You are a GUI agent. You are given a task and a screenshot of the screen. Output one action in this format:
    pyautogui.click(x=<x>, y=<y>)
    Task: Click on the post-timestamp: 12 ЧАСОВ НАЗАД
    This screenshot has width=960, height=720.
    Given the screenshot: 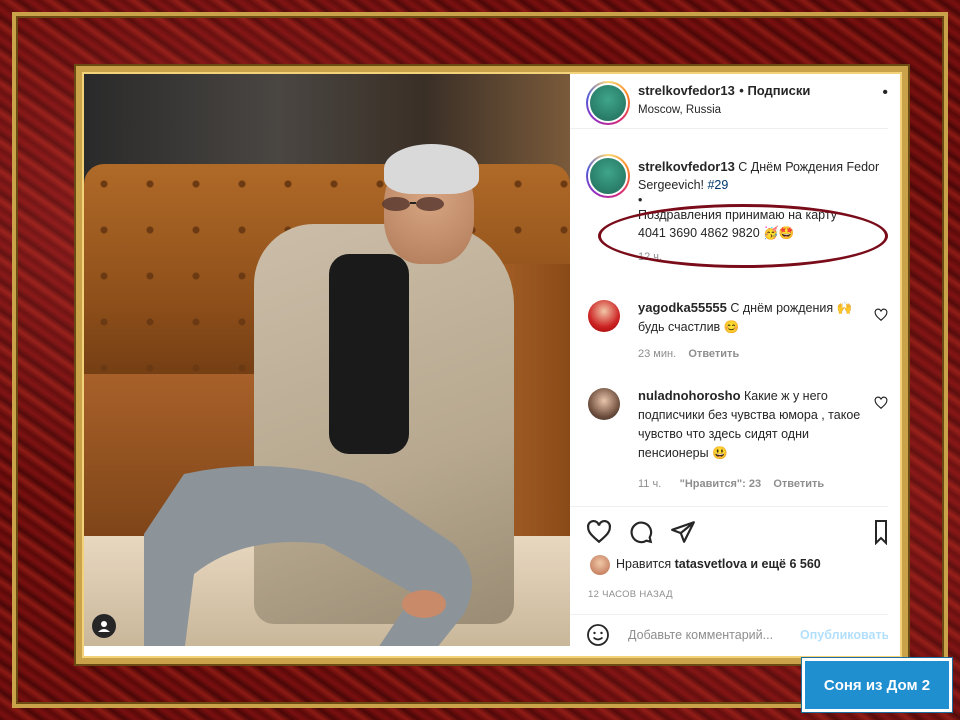 What is the action you would take?
    pyautogui.click(x=630, y=594)
    